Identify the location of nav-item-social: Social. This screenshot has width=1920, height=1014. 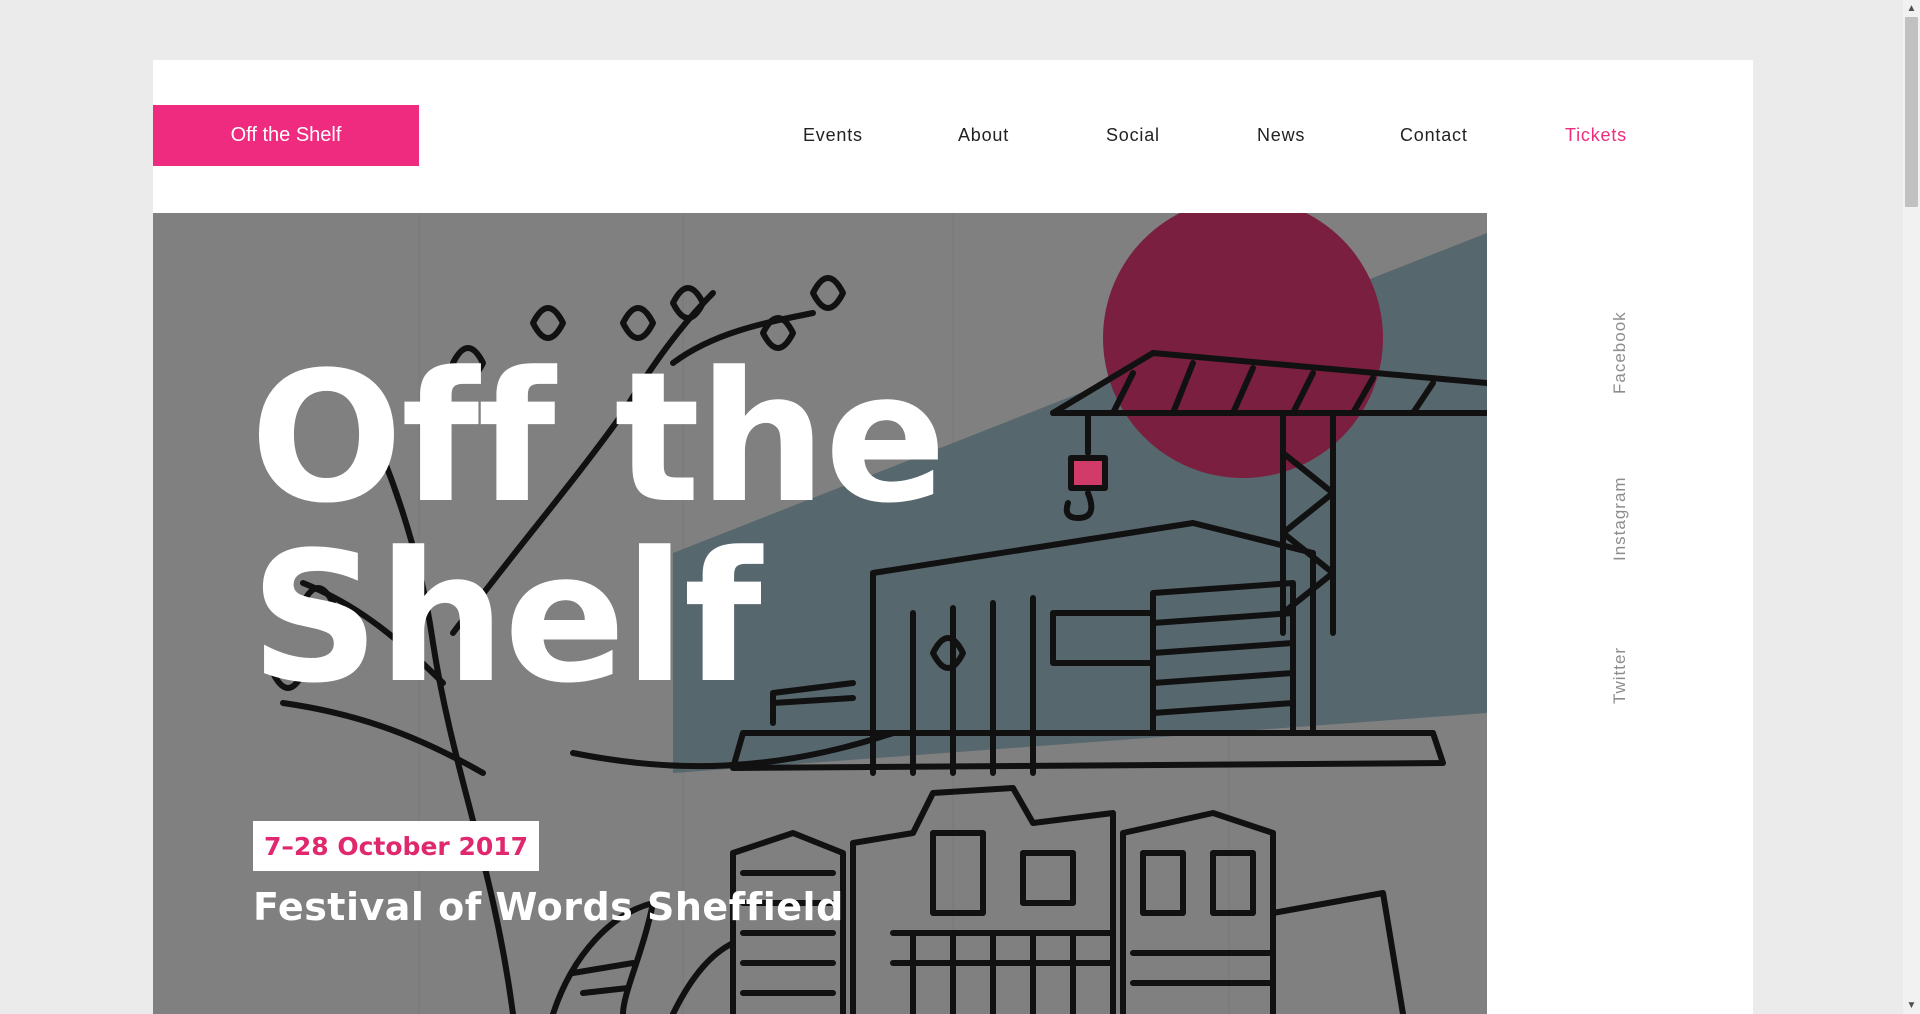
(1133, 135).